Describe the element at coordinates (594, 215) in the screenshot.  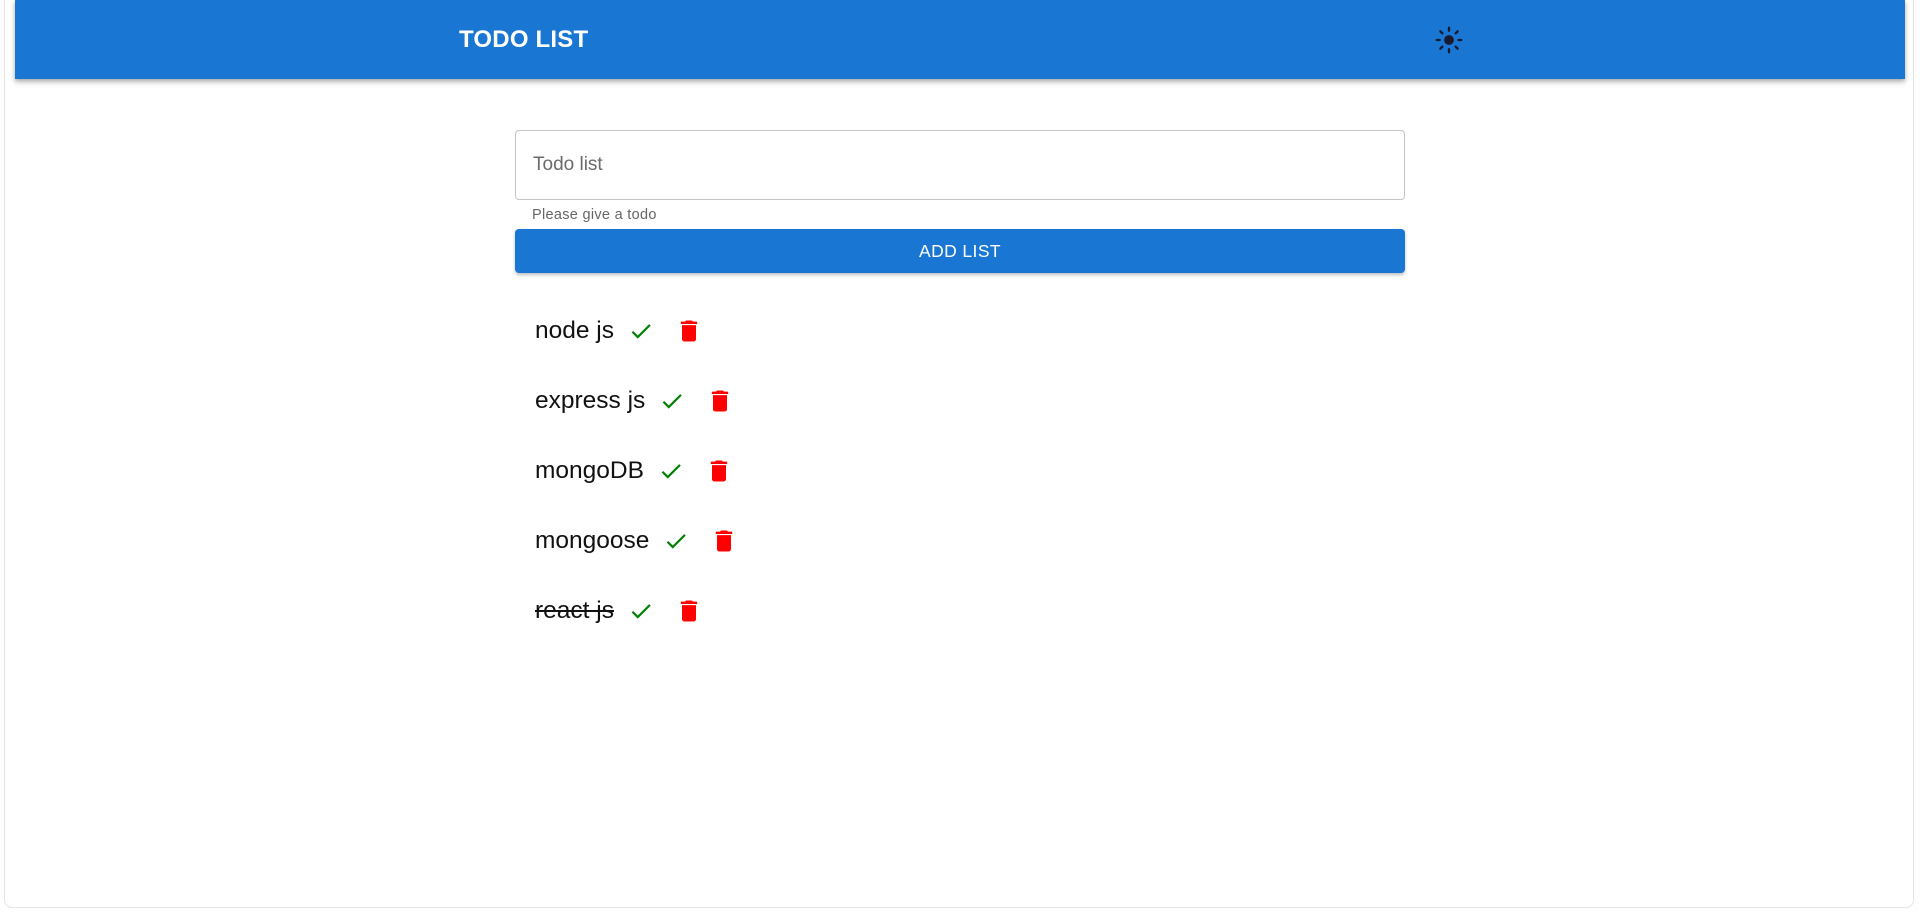
I see `helper-text: Please give a todo` at that location.